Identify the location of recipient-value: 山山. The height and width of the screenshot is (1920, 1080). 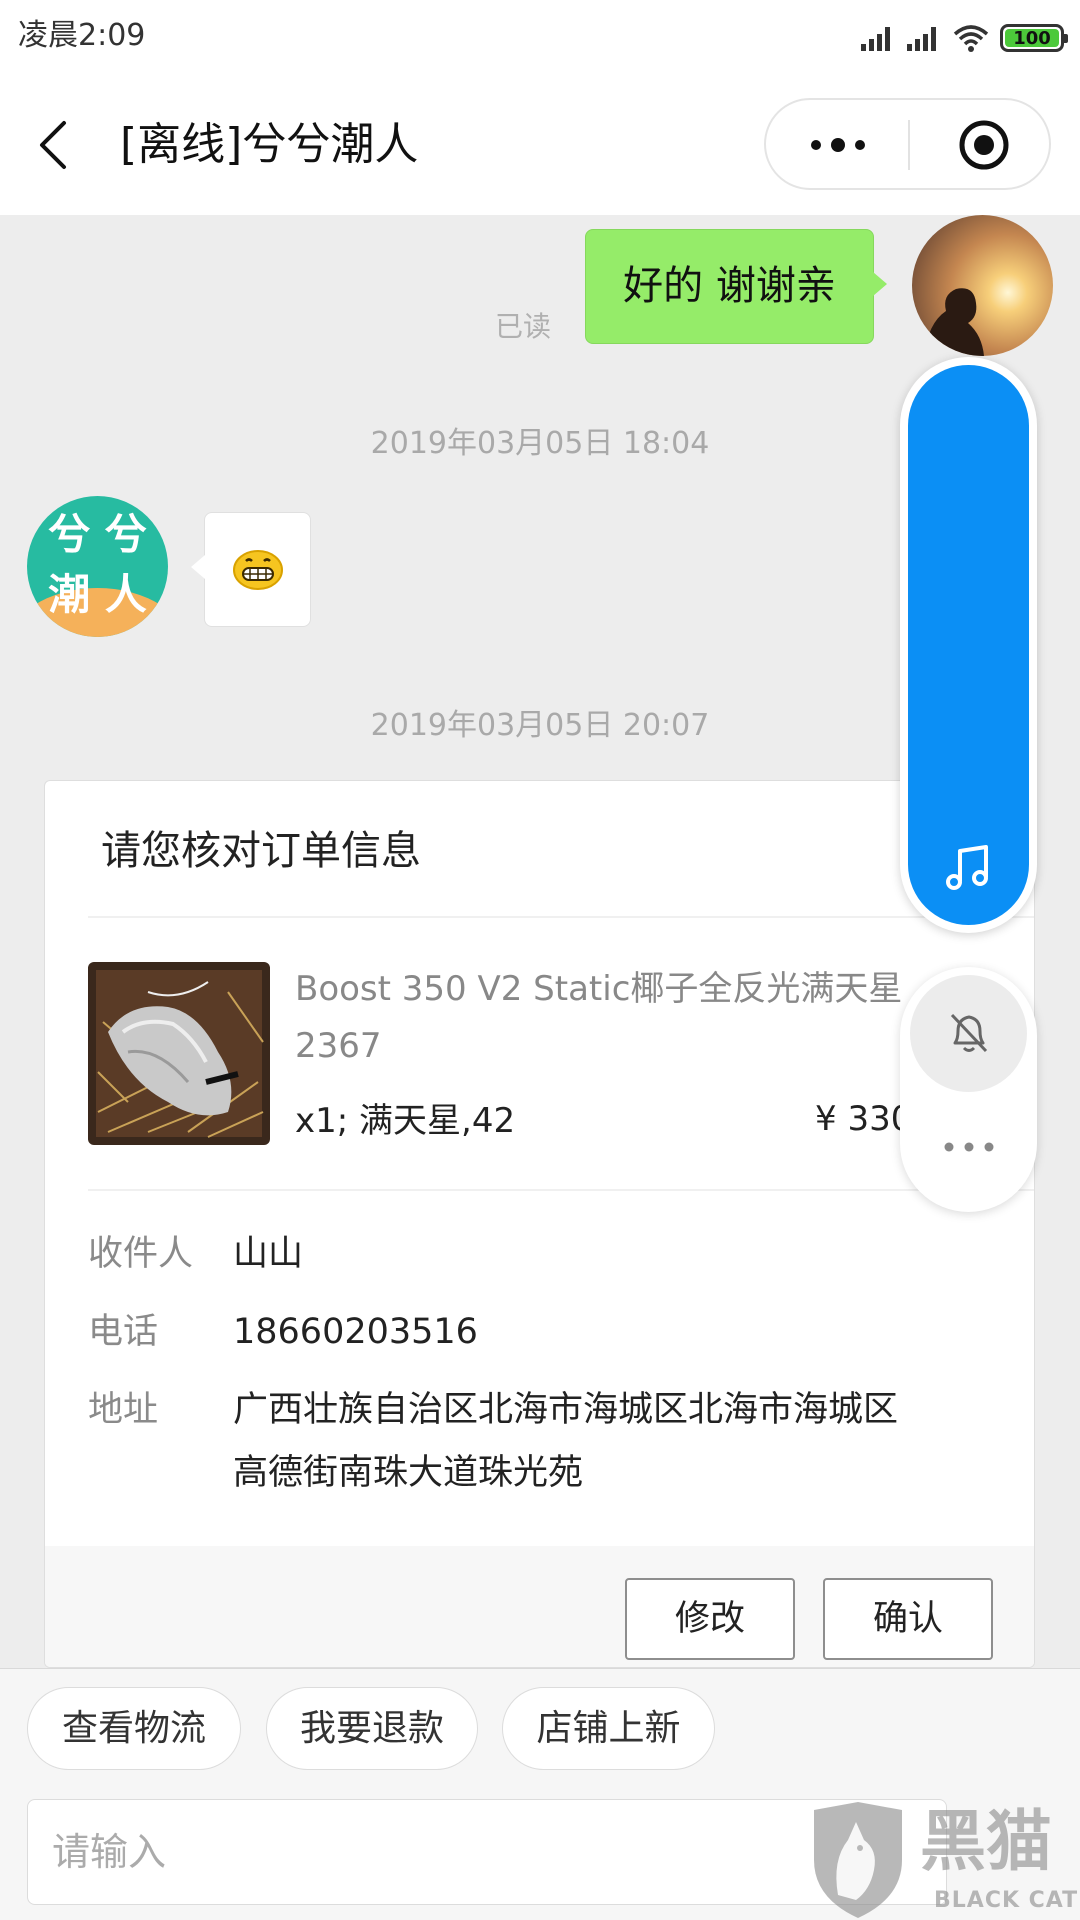
(268, 1254).